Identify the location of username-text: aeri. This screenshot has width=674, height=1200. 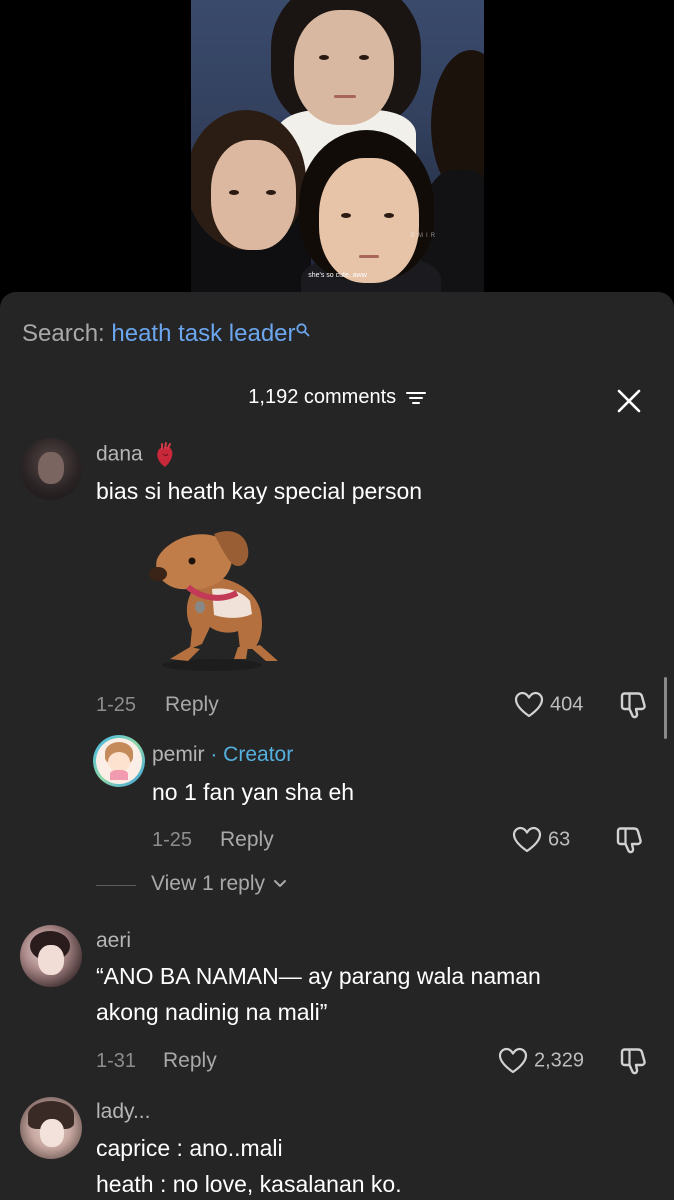
(113, 940).